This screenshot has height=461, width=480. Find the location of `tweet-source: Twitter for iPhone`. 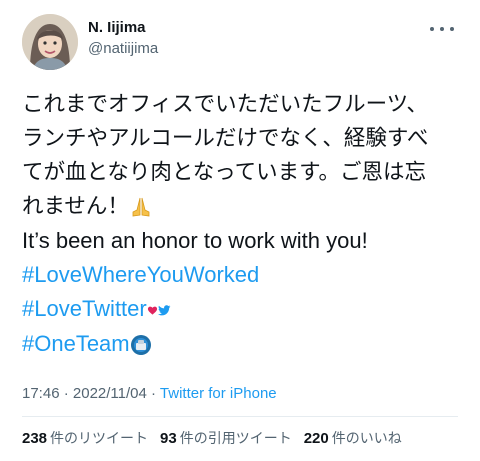

tweet-source: Twitter for iPhone is located at coordinates (218, 393).